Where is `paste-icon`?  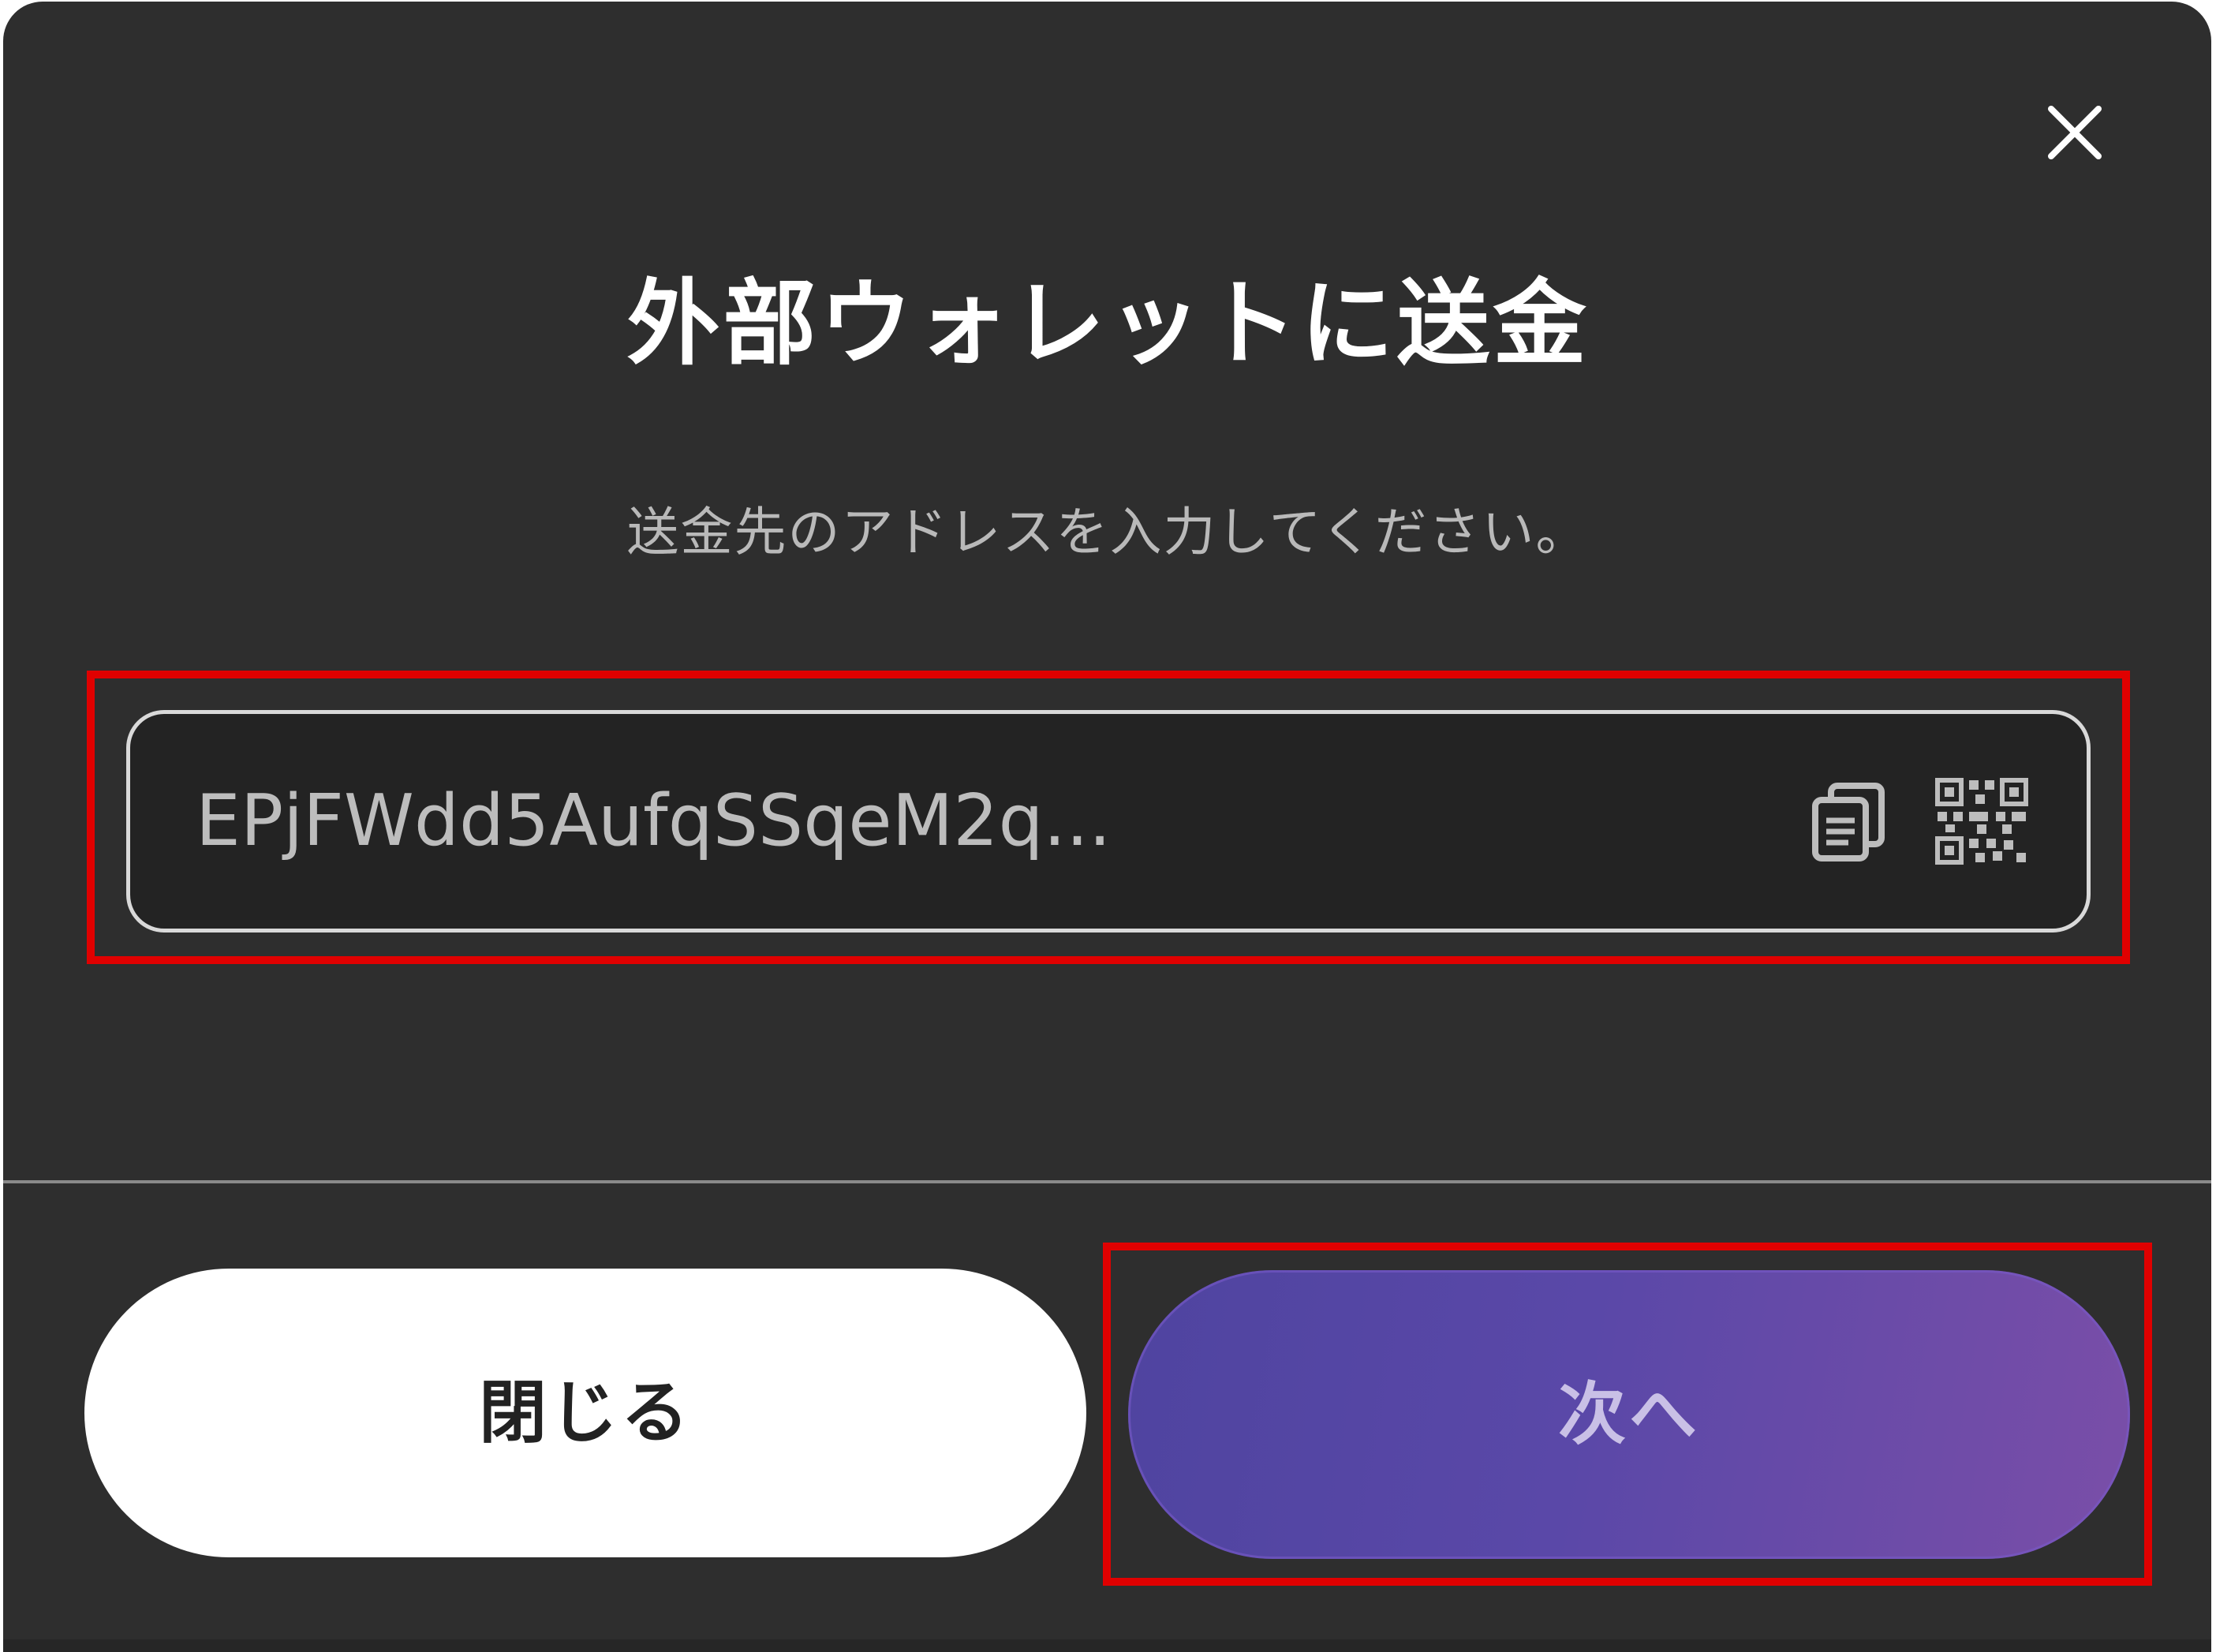 paste-icon is located at coordinates (1848, 822).